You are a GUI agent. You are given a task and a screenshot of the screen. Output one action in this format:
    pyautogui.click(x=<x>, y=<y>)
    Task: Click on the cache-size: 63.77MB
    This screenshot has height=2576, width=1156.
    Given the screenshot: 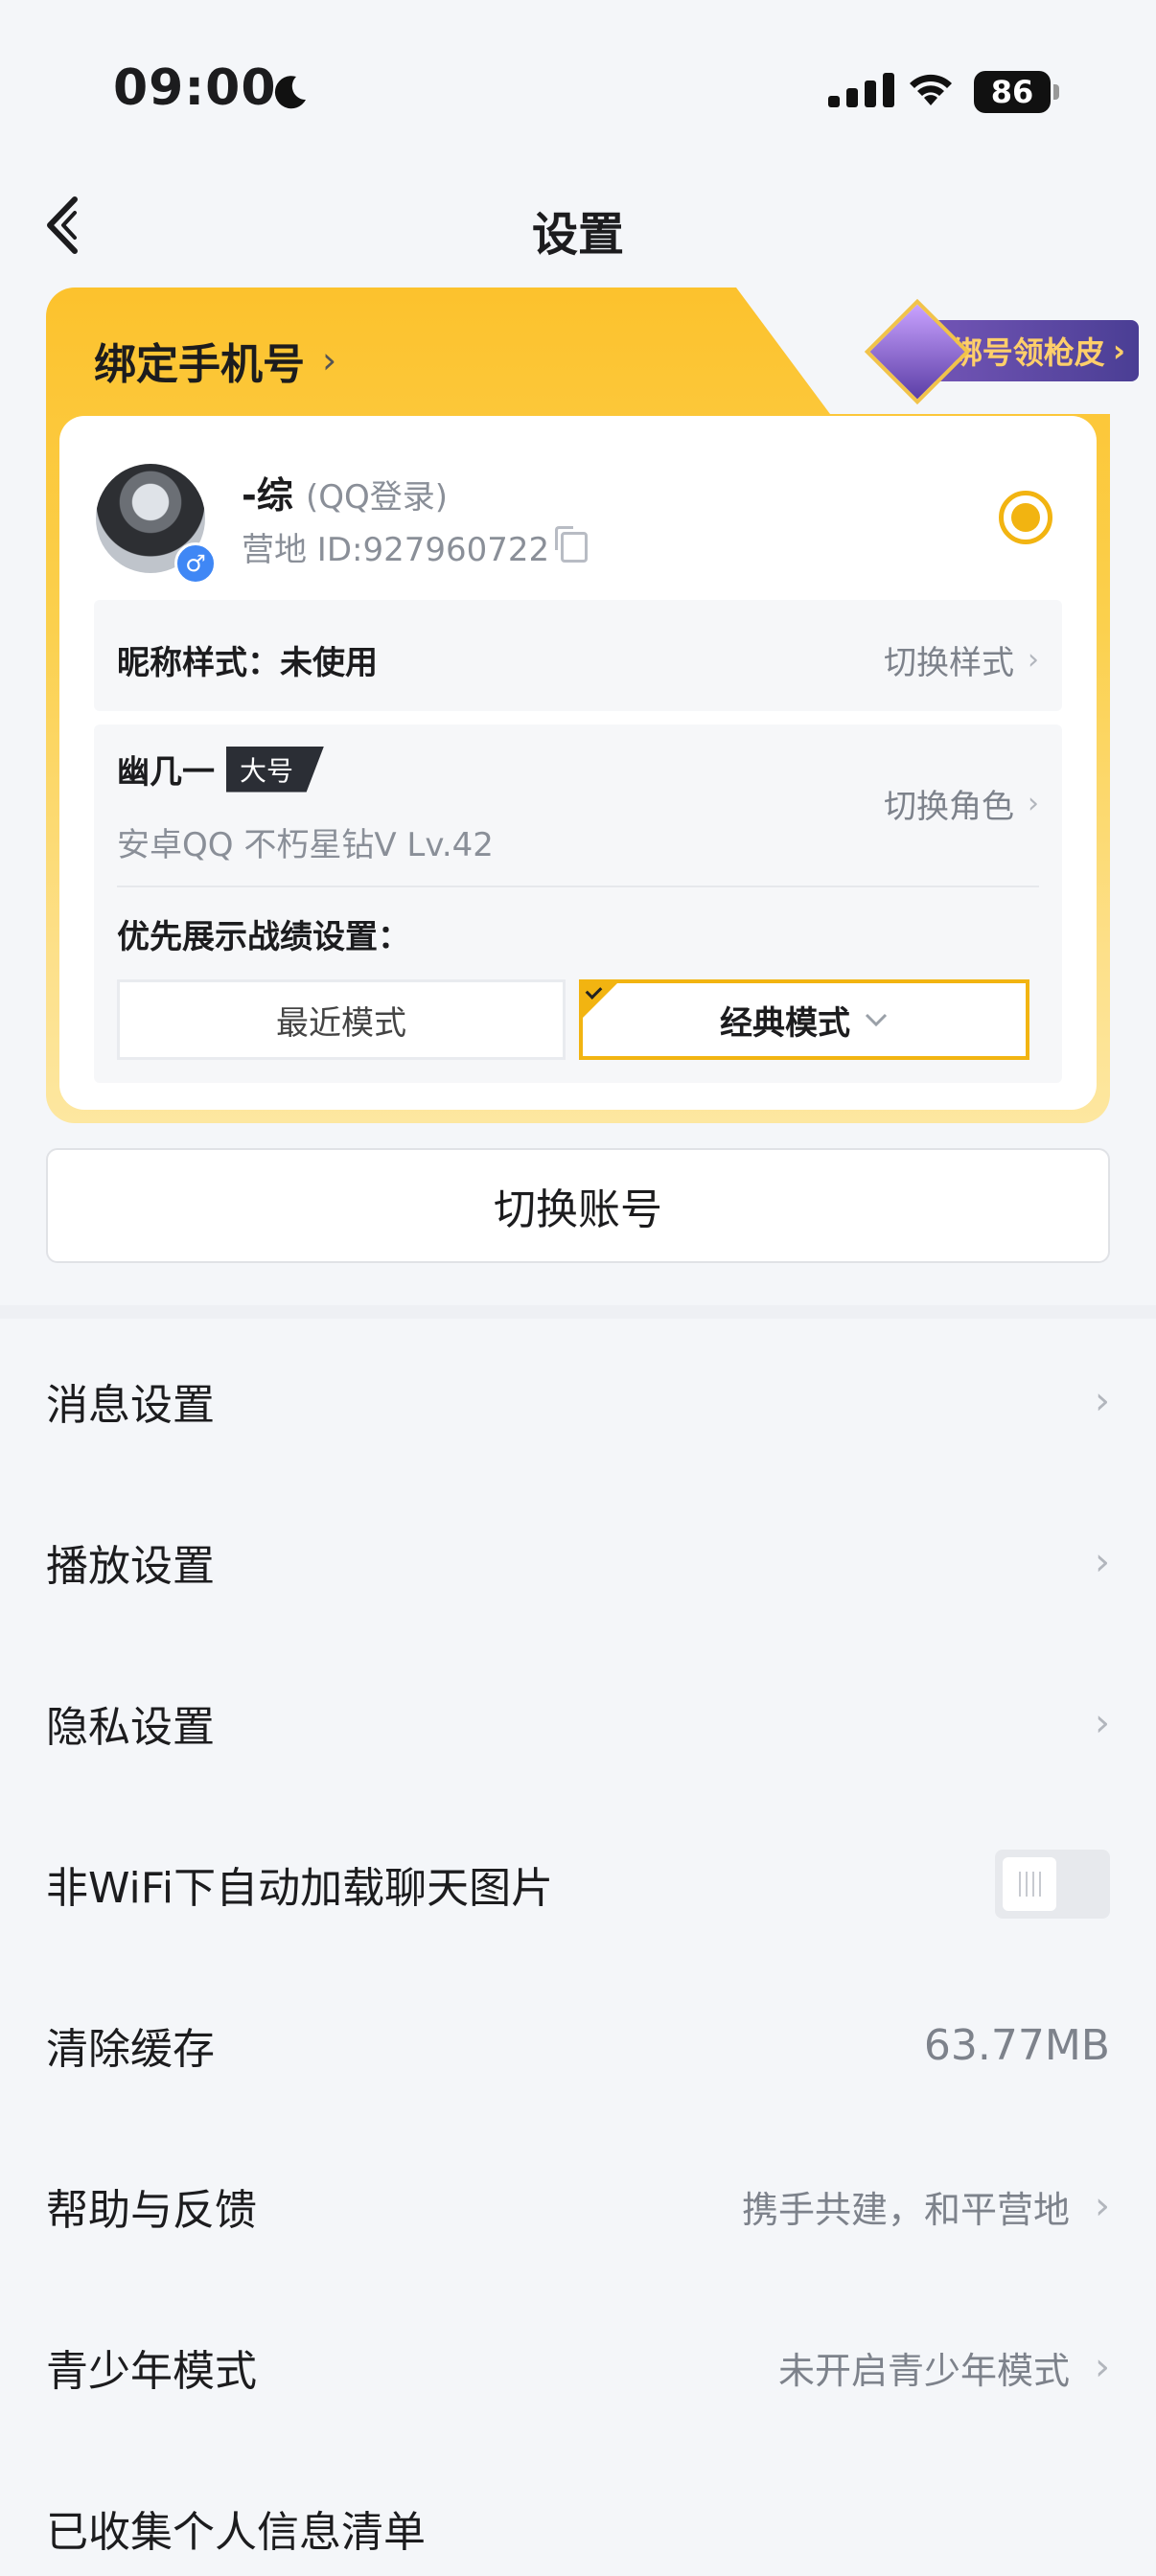 What is the action you would take?
    pyautogui.click(x=1016, y=2045)
    